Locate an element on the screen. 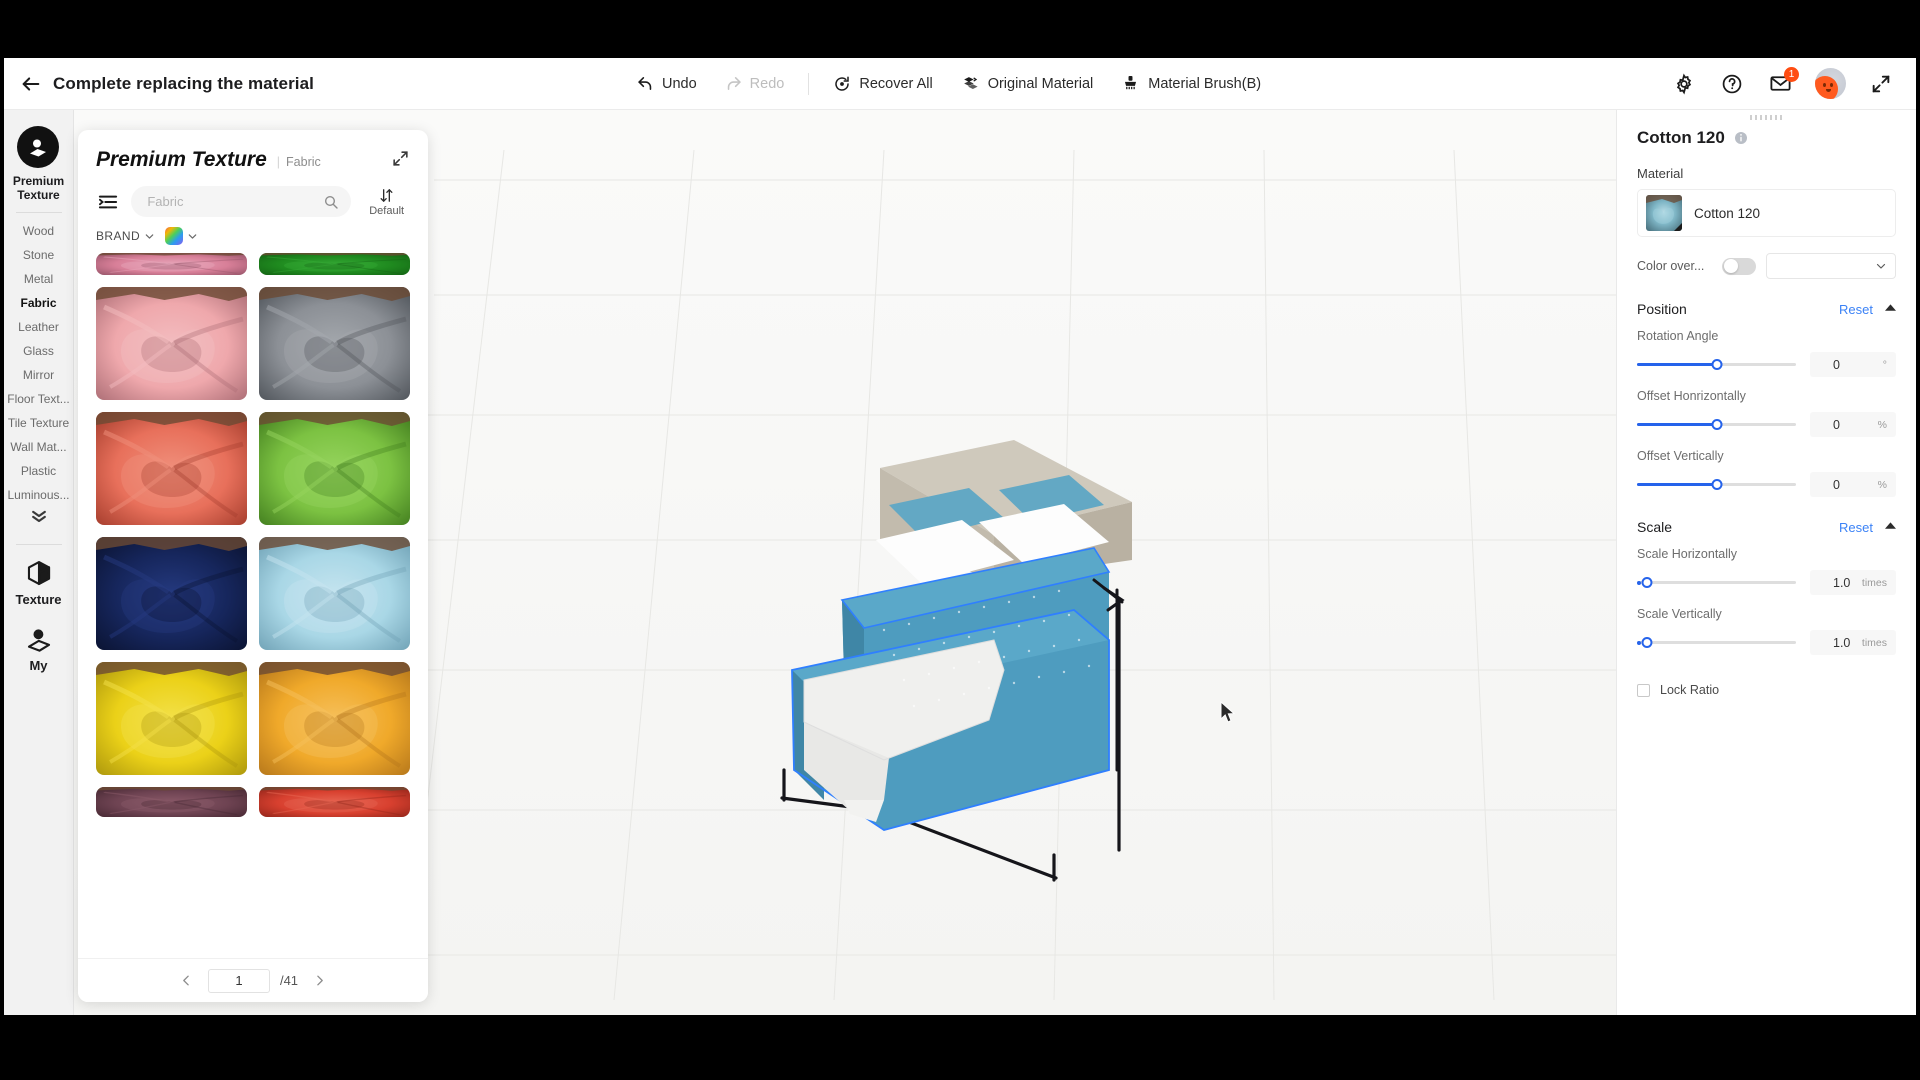 This screenshot has width=1920, height=1080. recover-all-button: Recover All is located at coordinates (882, 84).